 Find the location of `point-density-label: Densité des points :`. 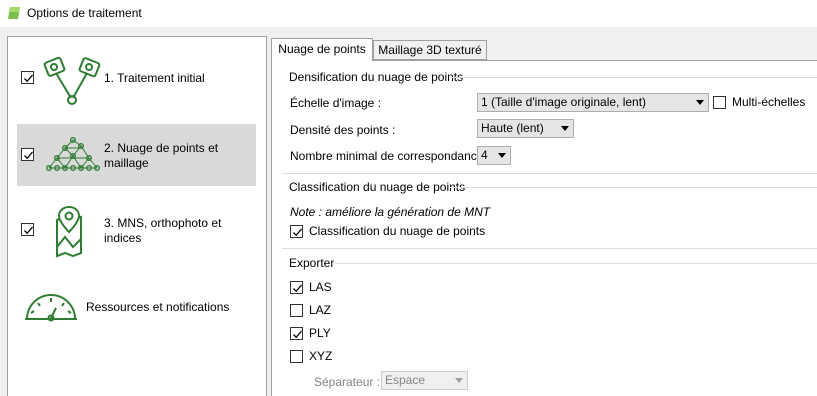

point-density-label: Densité des points : is located at coordinates (343, 130).